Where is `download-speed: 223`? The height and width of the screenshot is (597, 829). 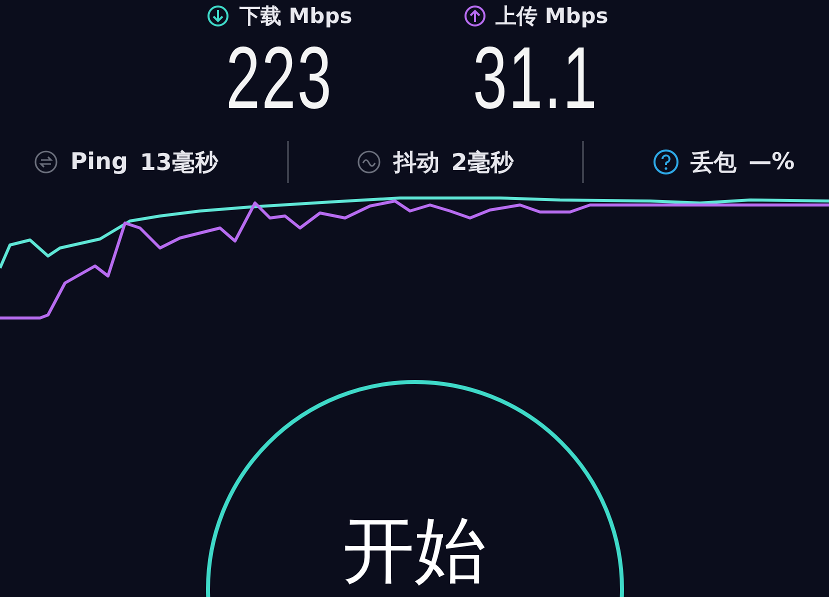 download-speed: 223 is located at coordinates (280, 78).